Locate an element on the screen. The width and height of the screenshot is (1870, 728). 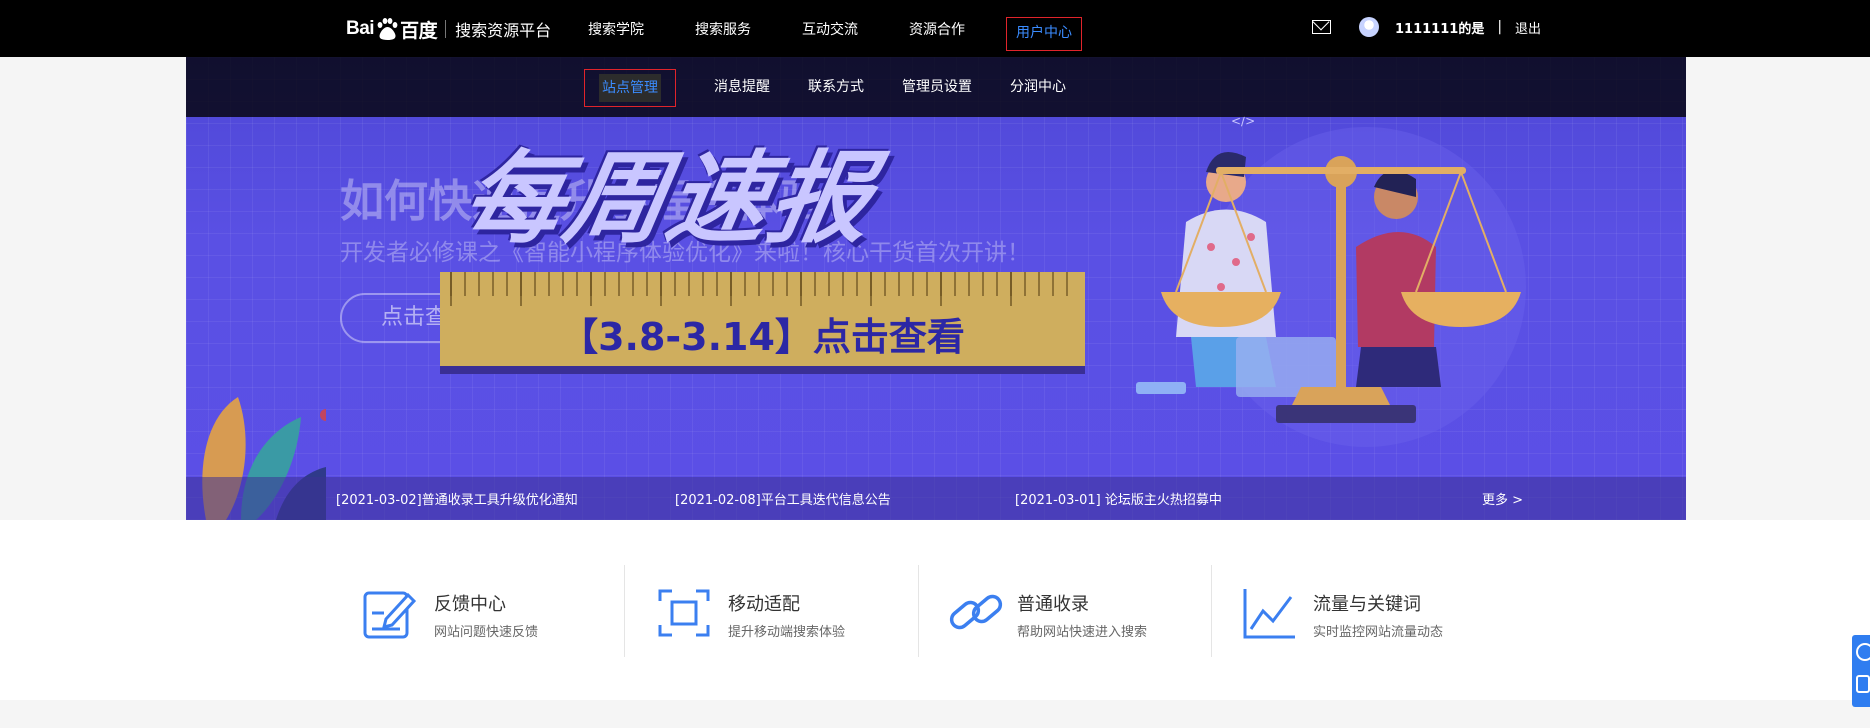
subnav-message-reminder: 消息提醒 is located at coordinates (742, 88).